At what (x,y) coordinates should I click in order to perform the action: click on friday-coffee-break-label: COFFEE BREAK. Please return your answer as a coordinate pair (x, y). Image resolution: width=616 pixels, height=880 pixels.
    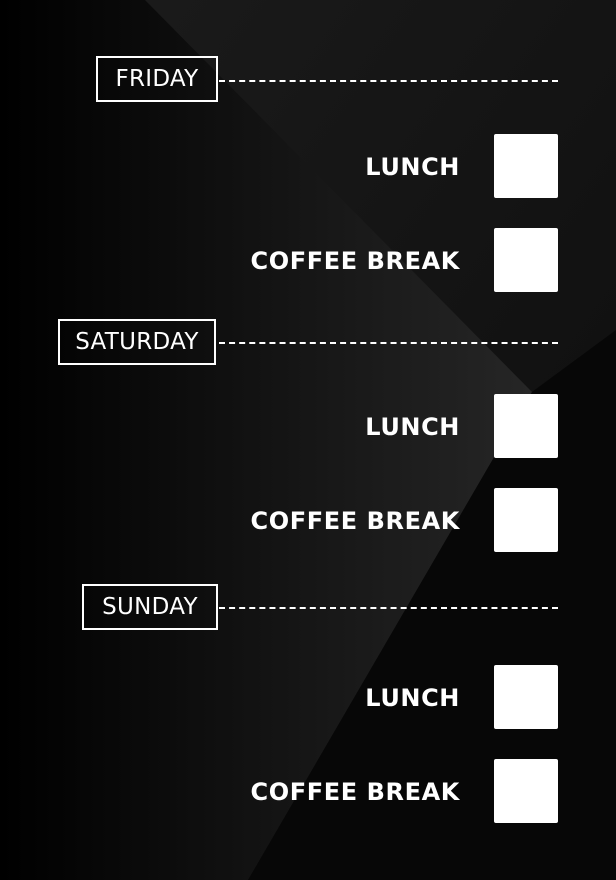
    Looking at the image, I should click on (355, 261).